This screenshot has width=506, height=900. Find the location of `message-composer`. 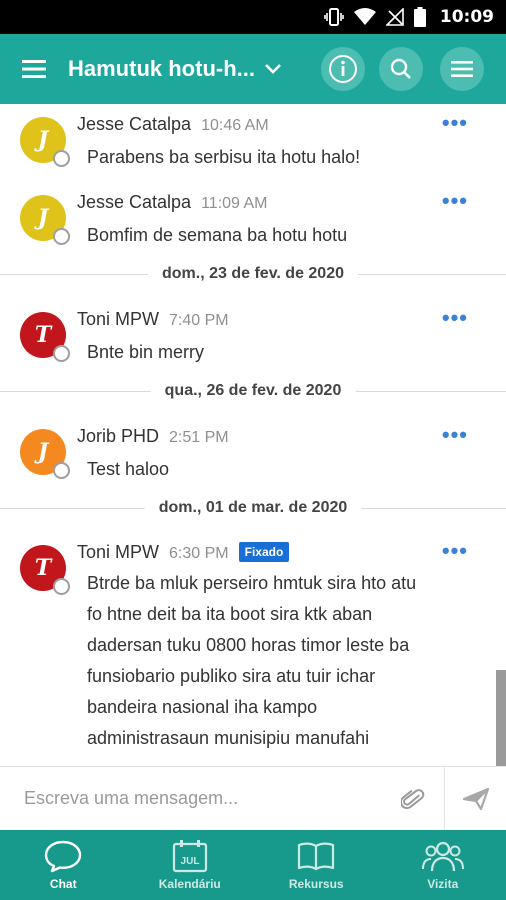

message-composer is located at coordinates (253, 798).